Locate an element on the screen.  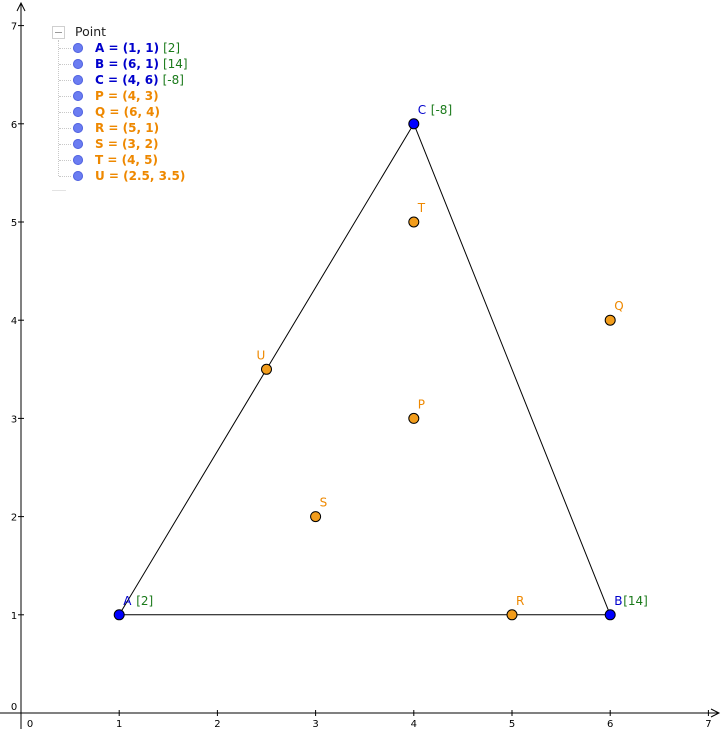
algebra-item-tag: [14] is located at coordinates (175, 64).